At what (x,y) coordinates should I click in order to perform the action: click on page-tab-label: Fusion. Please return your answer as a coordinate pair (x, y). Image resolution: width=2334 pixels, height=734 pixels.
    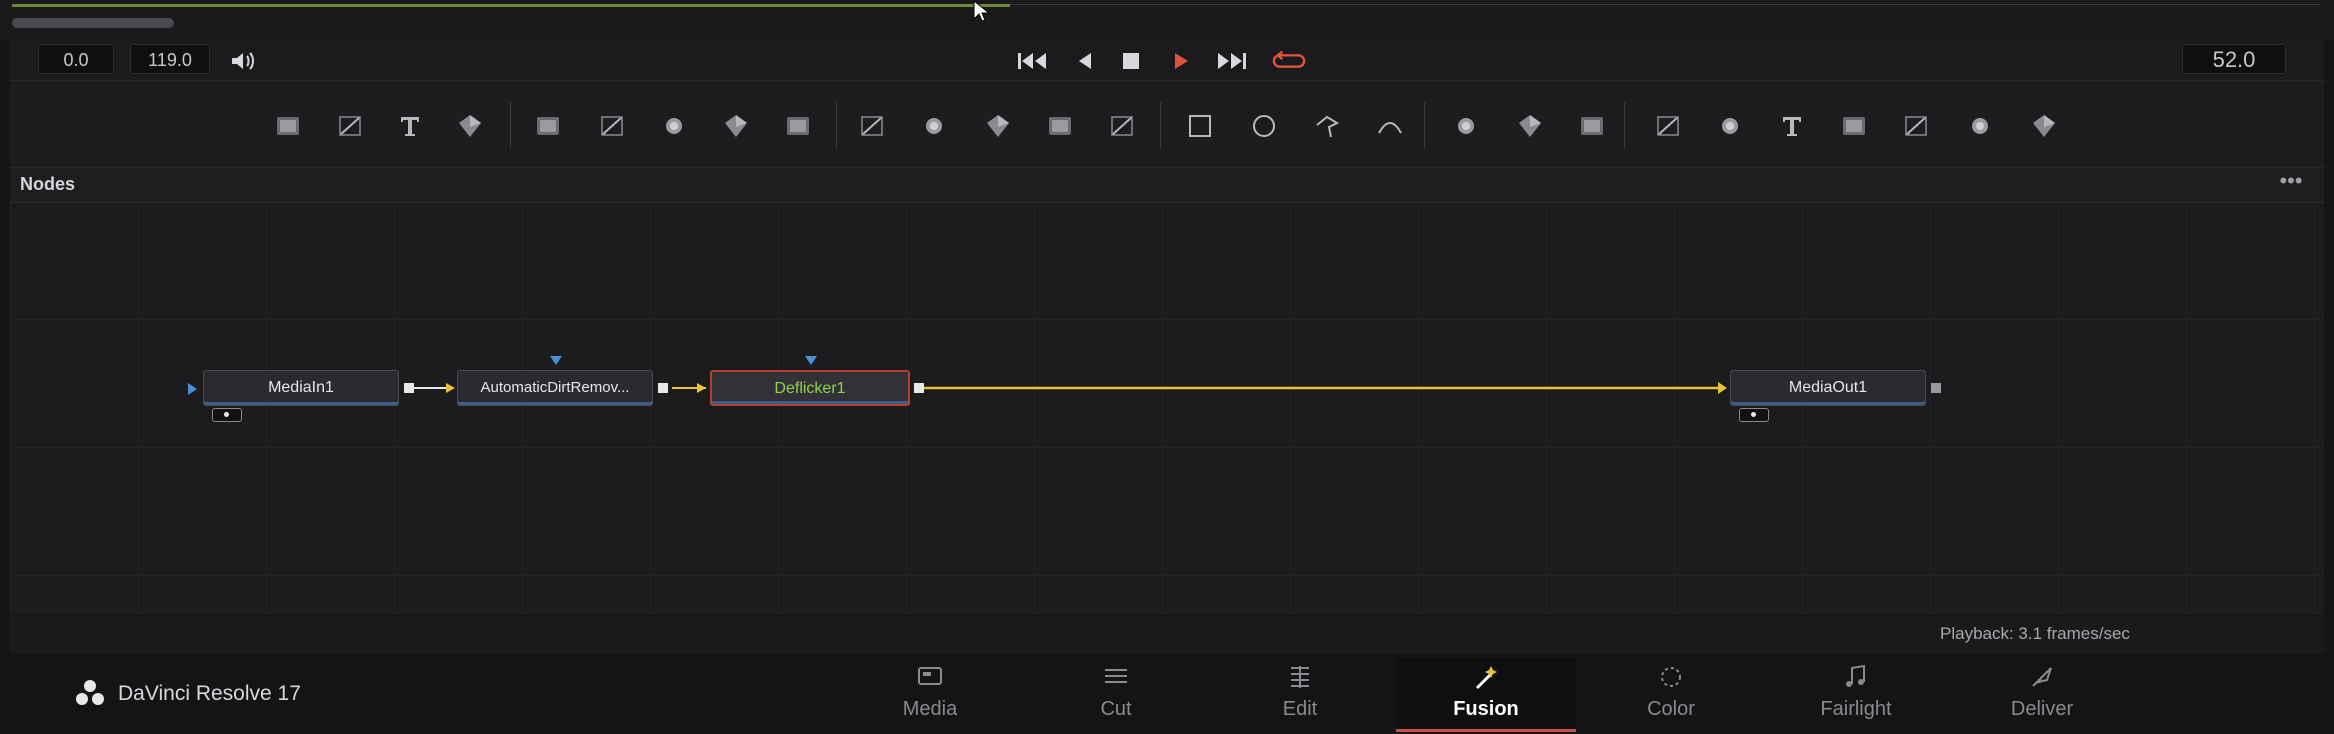
    Looking at the image, I should click on (1486, 709).